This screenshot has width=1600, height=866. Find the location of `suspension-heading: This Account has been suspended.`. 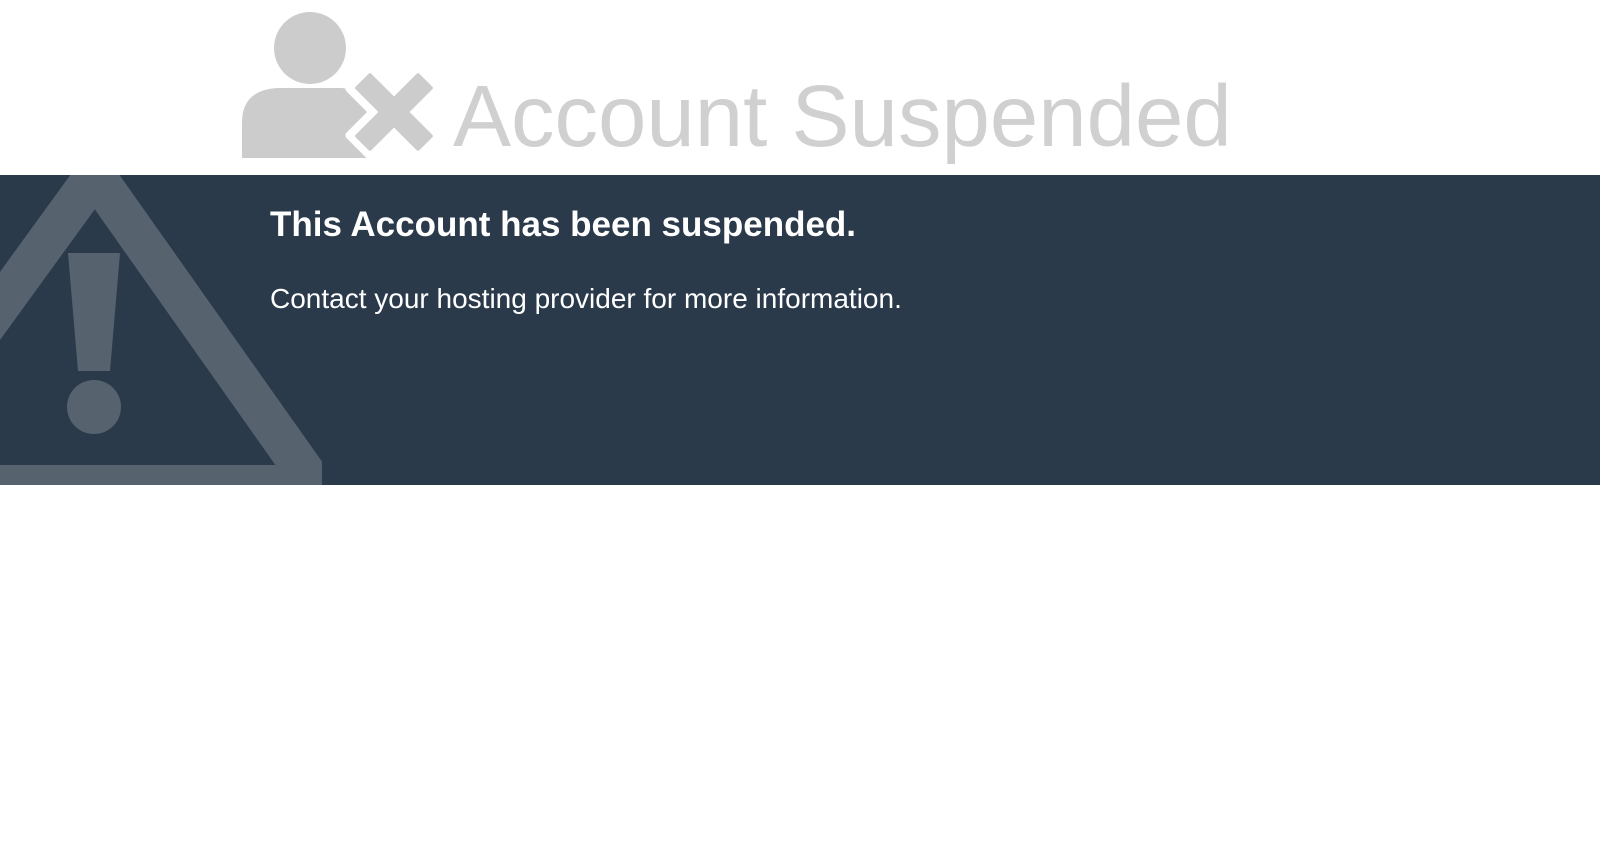

suspension-heading: This Account has been suspended. is located at coordinates (563, 224).